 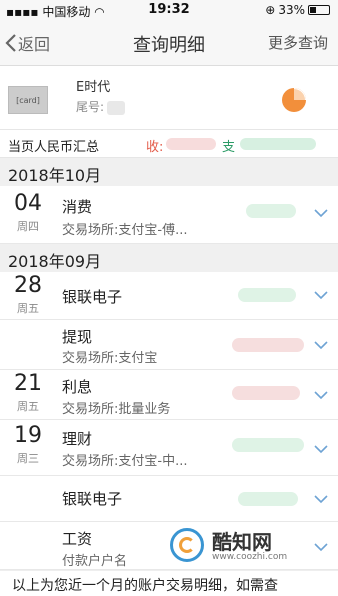 What do you see at coordinates (116, 409) in the screenshot?
I see `row-place: 交易场所:批量业务` at bounding box center [116, 409].